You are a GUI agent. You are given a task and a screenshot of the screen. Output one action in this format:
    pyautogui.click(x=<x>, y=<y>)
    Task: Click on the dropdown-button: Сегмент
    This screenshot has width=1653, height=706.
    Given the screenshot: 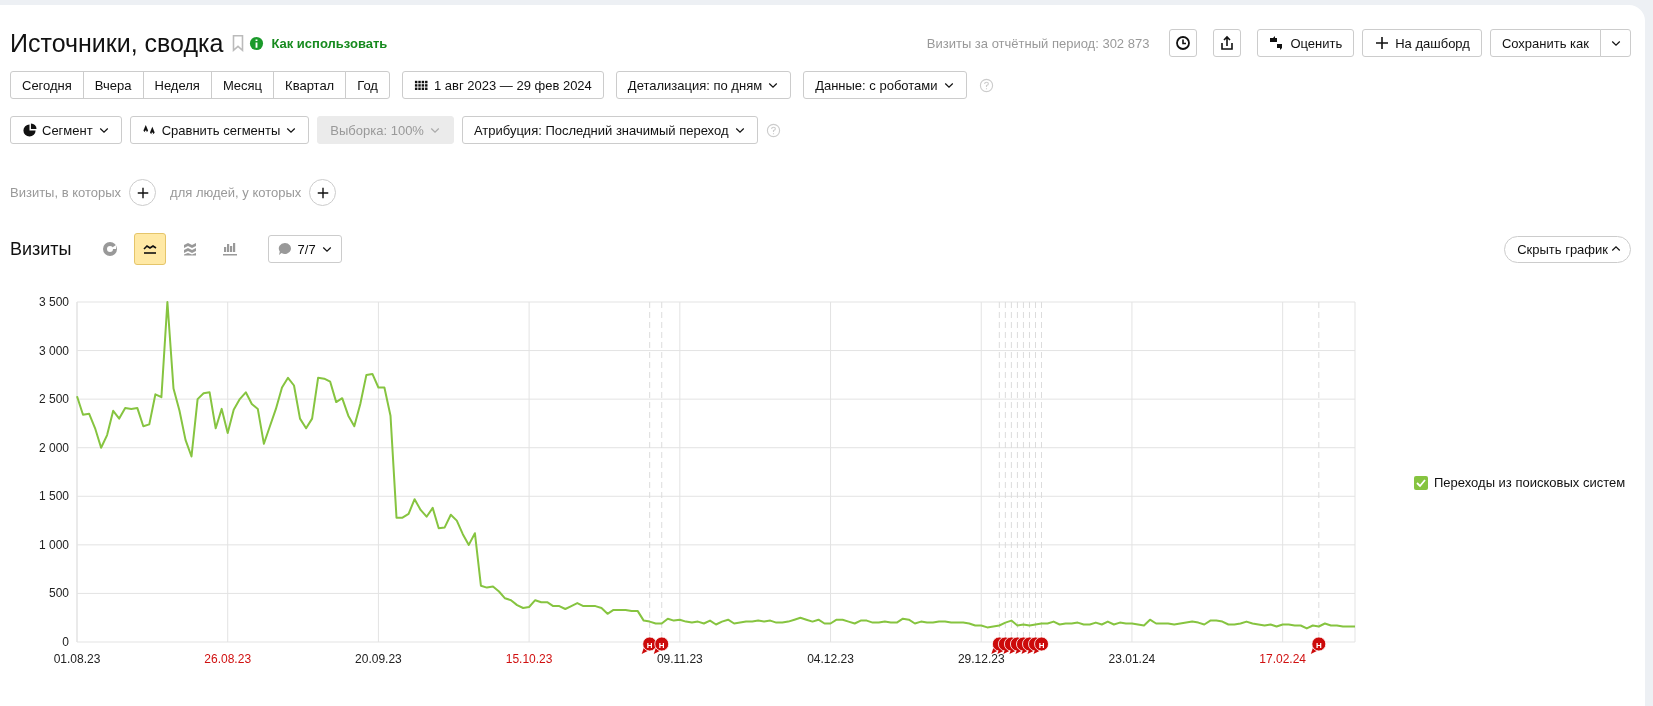 What is the action you would take?
    pyautogui.click(x=66, y=130)
    